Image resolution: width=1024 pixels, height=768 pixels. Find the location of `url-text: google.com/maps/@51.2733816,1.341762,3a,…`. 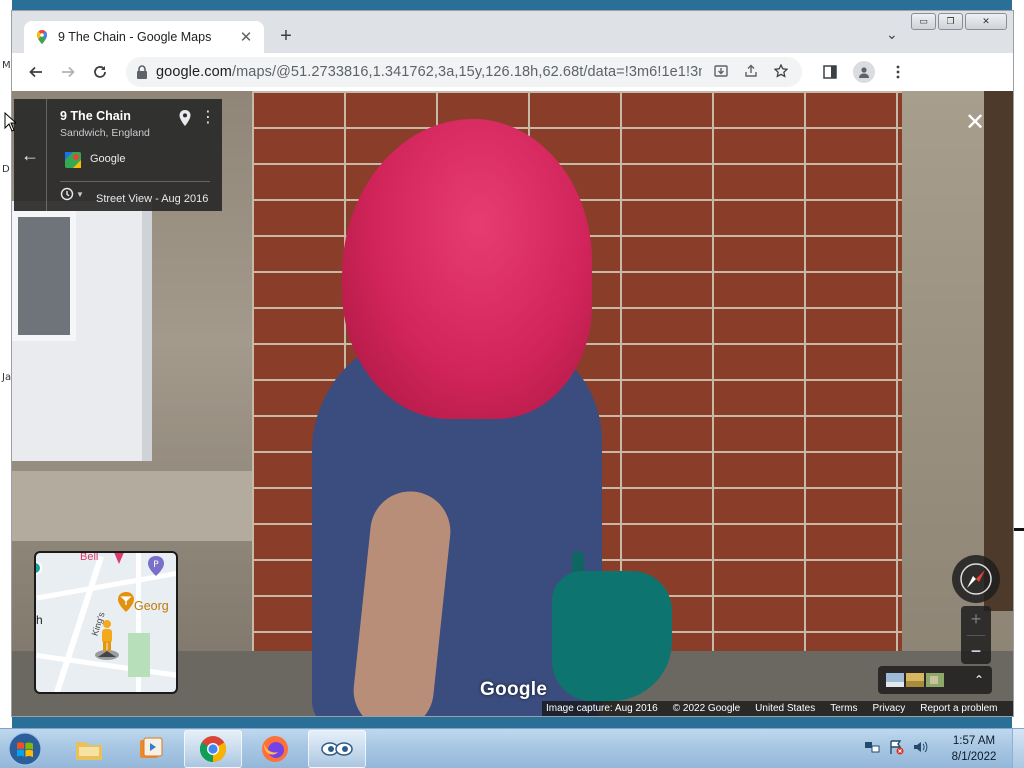

url-text: google.com/maps/@51.2733816,1.341762,3a,… is located at coordinates (429, 72).